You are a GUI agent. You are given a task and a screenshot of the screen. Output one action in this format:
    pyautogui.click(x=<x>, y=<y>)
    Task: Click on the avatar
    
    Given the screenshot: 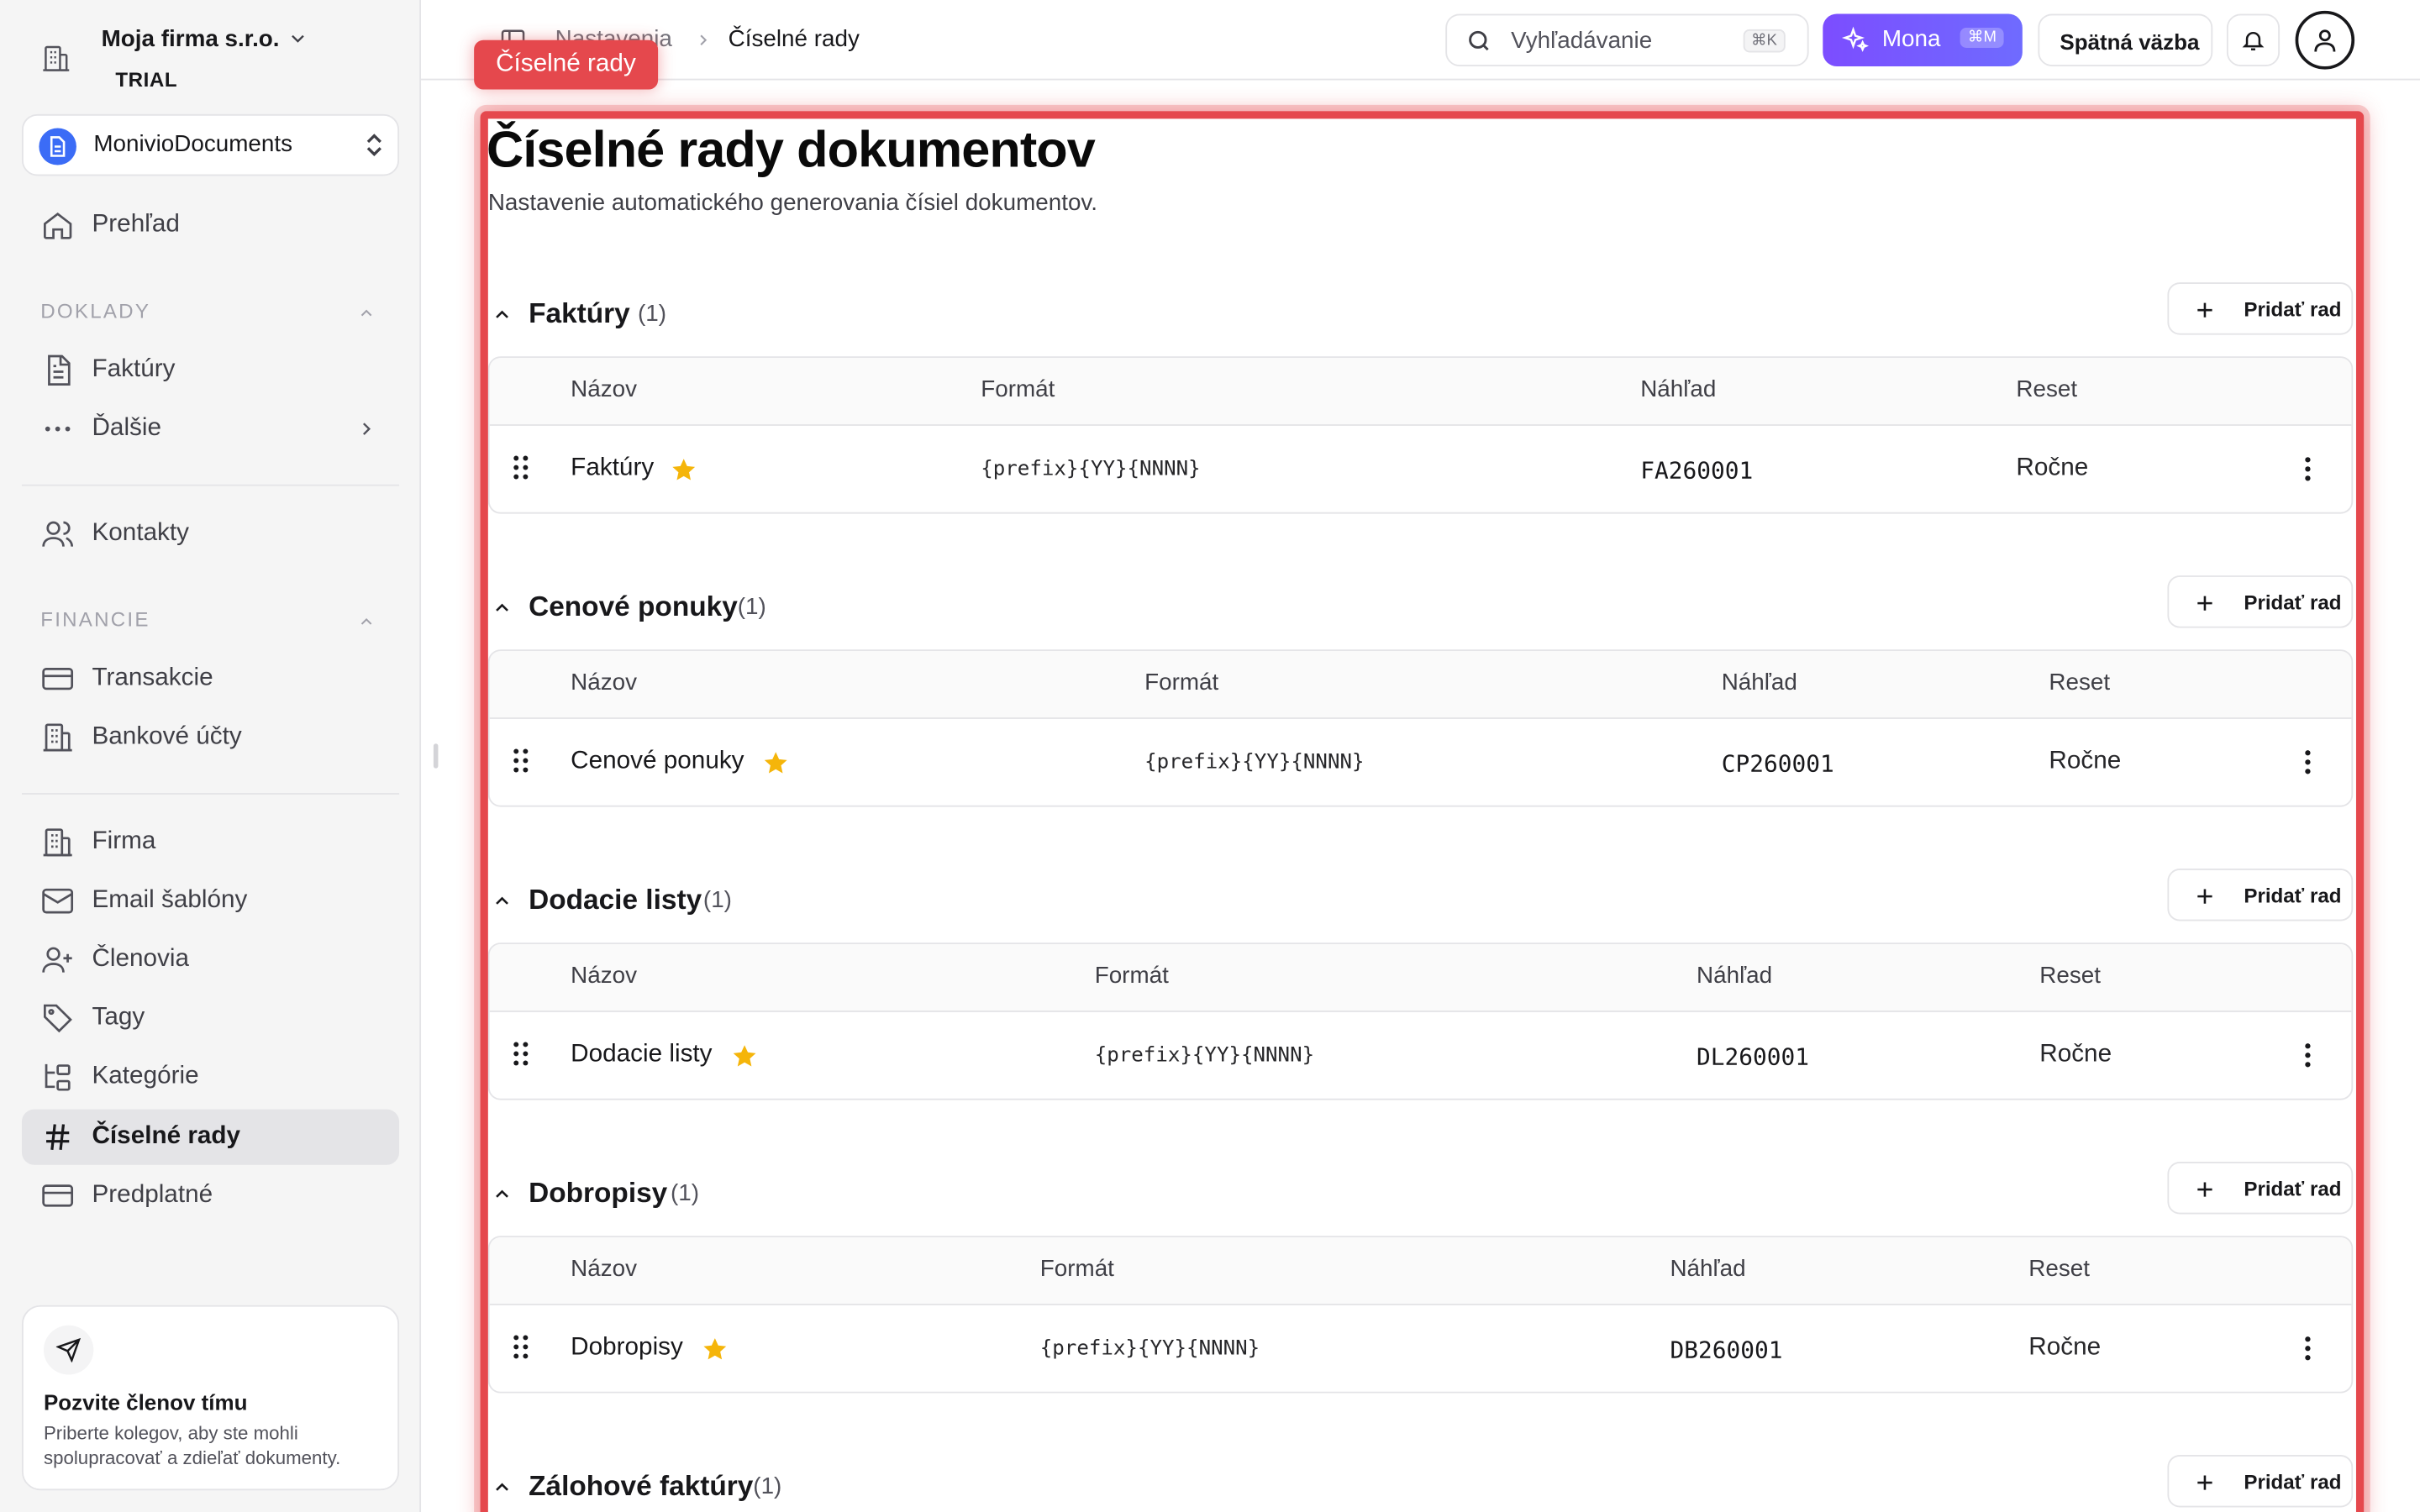 What is the action you would take?
    pyautogui.click(x=2325, y=40)
    